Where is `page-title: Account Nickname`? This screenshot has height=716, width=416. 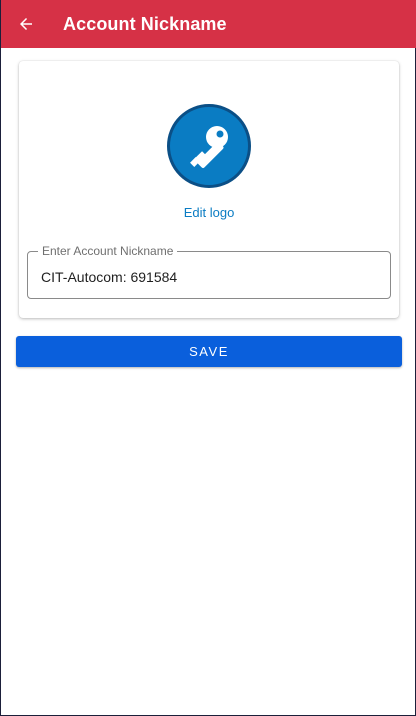 page-title: Account Nickname is located at coordinates (145, 23).